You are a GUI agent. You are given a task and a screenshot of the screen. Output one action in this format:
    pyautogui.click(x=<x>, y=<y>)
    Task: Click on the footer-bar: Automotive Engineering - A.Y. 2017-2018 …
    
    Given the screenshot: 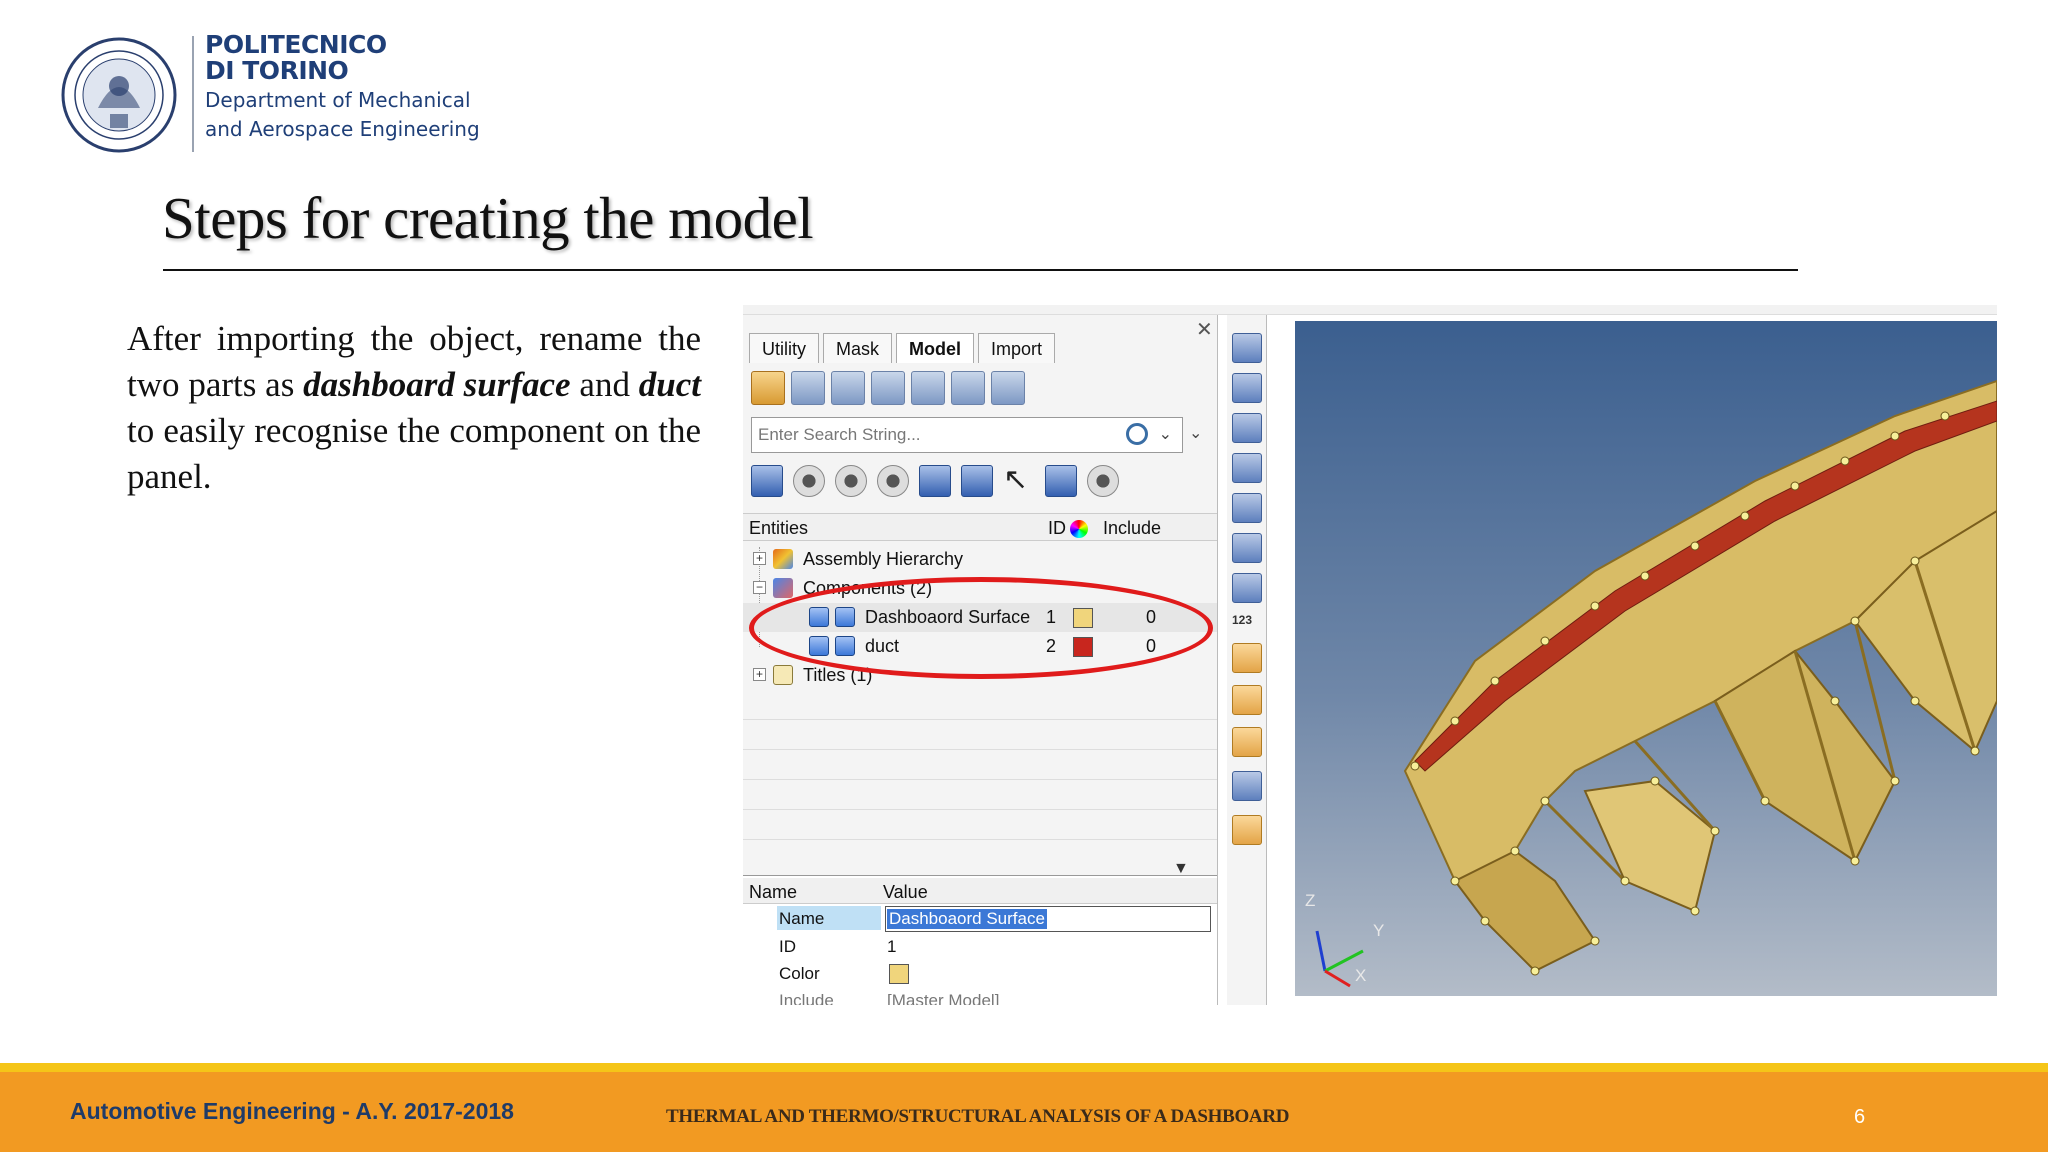 What is the action you would take?
    pyautogui.click(x=1024, y=1112)
    